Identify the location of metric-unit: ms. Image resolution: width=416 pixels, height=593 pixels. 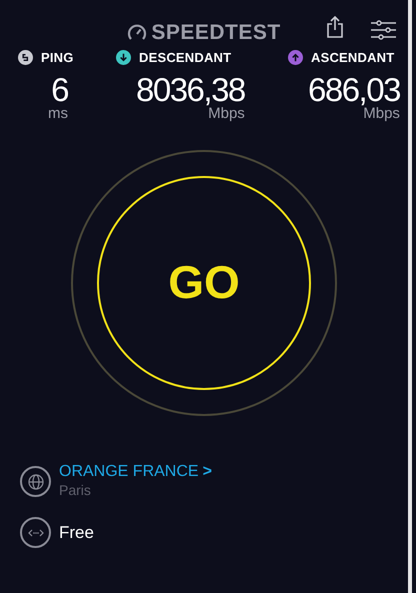
(58, 114).